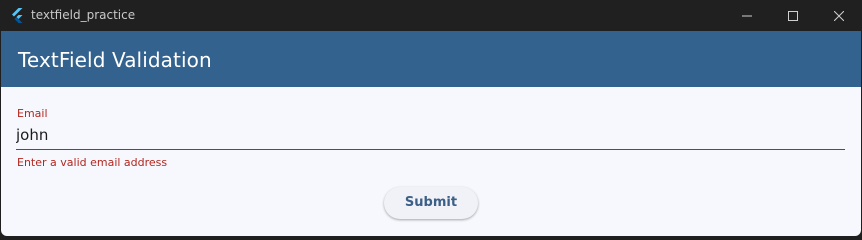  What do you see at coordinates (83, 15) in the screenshot?
I see `window-title: textfield_practice` at bounding box center [83, 15].